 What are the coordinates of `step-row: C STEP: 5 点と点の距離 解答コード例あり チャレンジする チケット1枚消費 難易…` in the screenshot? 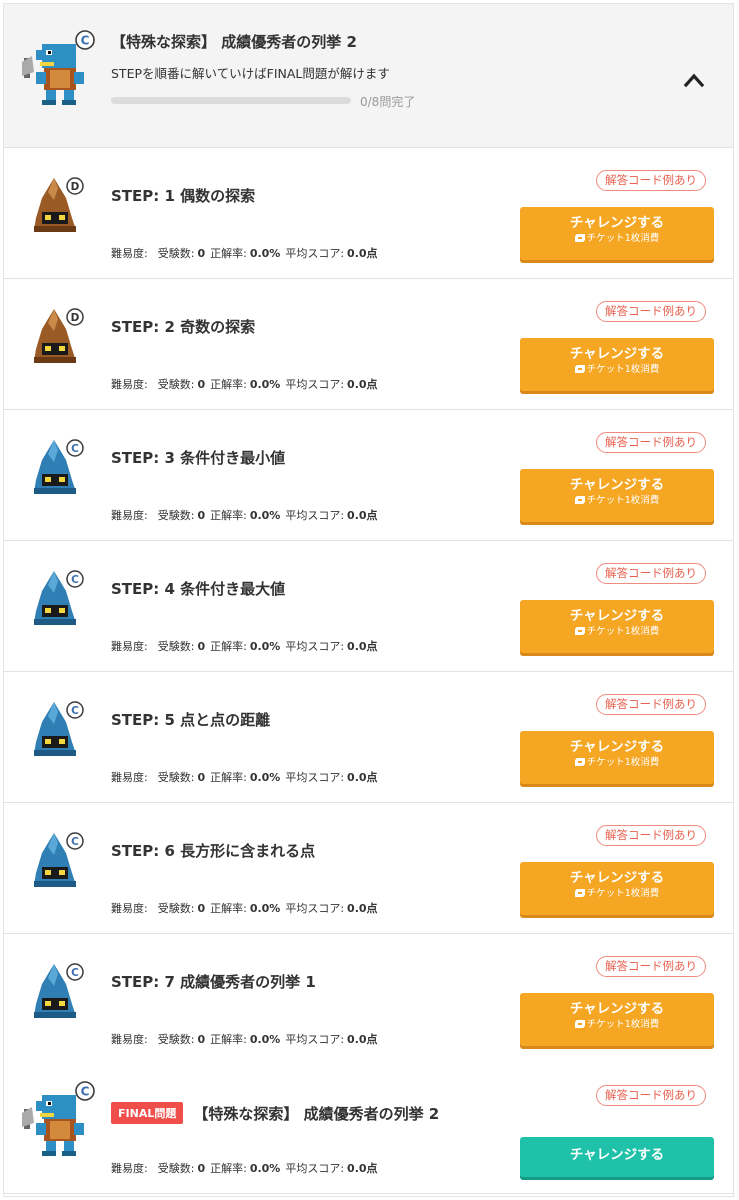 It's located at (368, 737).